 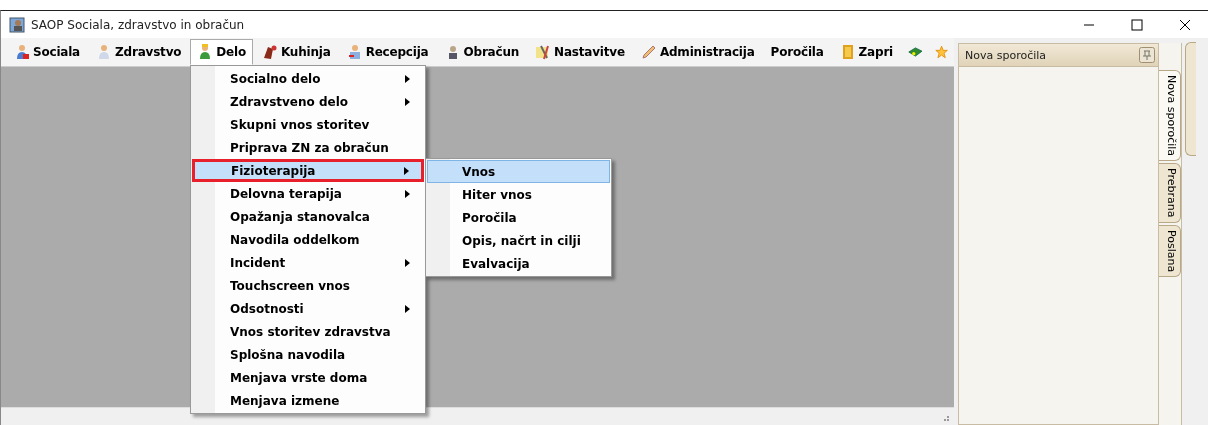 I want to click on menu-item: Poročila, so click(x=797, y=52).